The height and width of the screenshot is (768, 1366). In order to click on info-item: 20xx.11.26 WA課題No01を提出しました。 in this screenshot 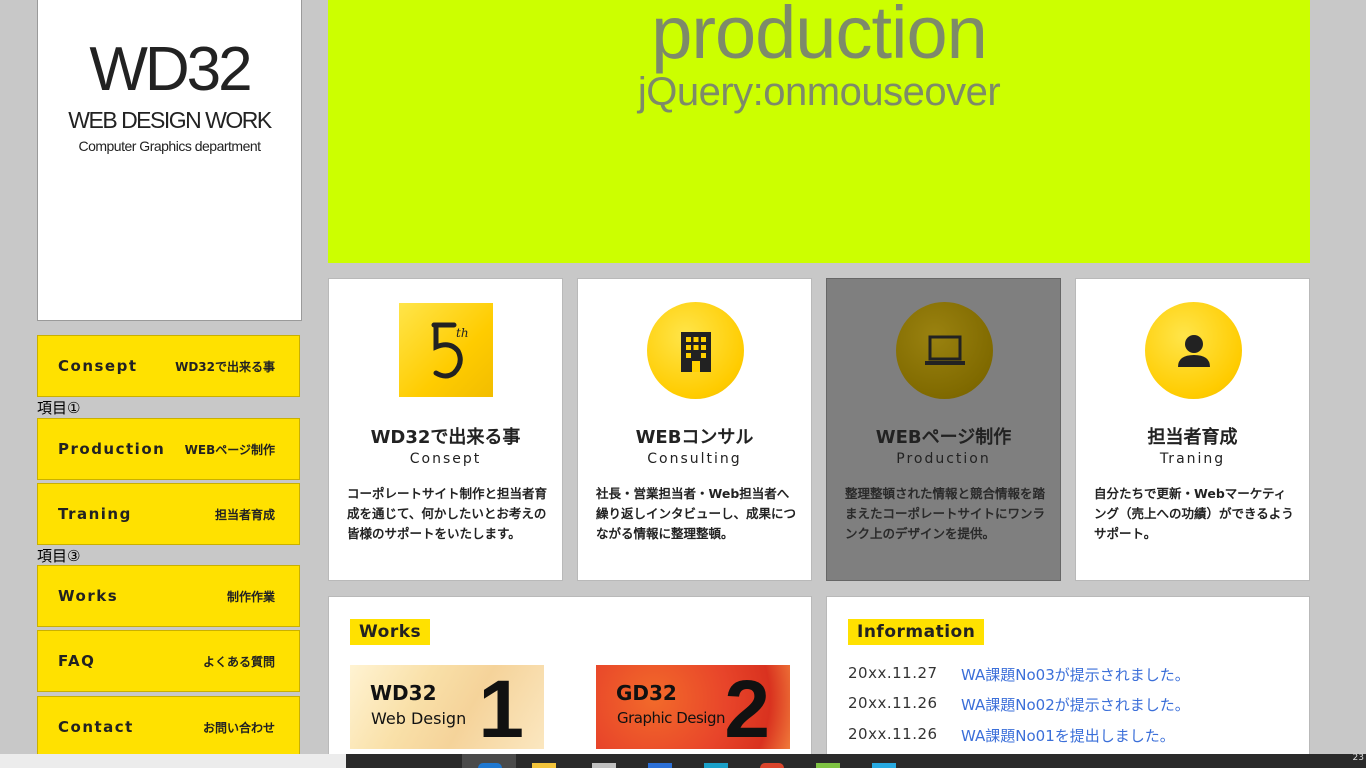, I will do `click(1011, 735)`.